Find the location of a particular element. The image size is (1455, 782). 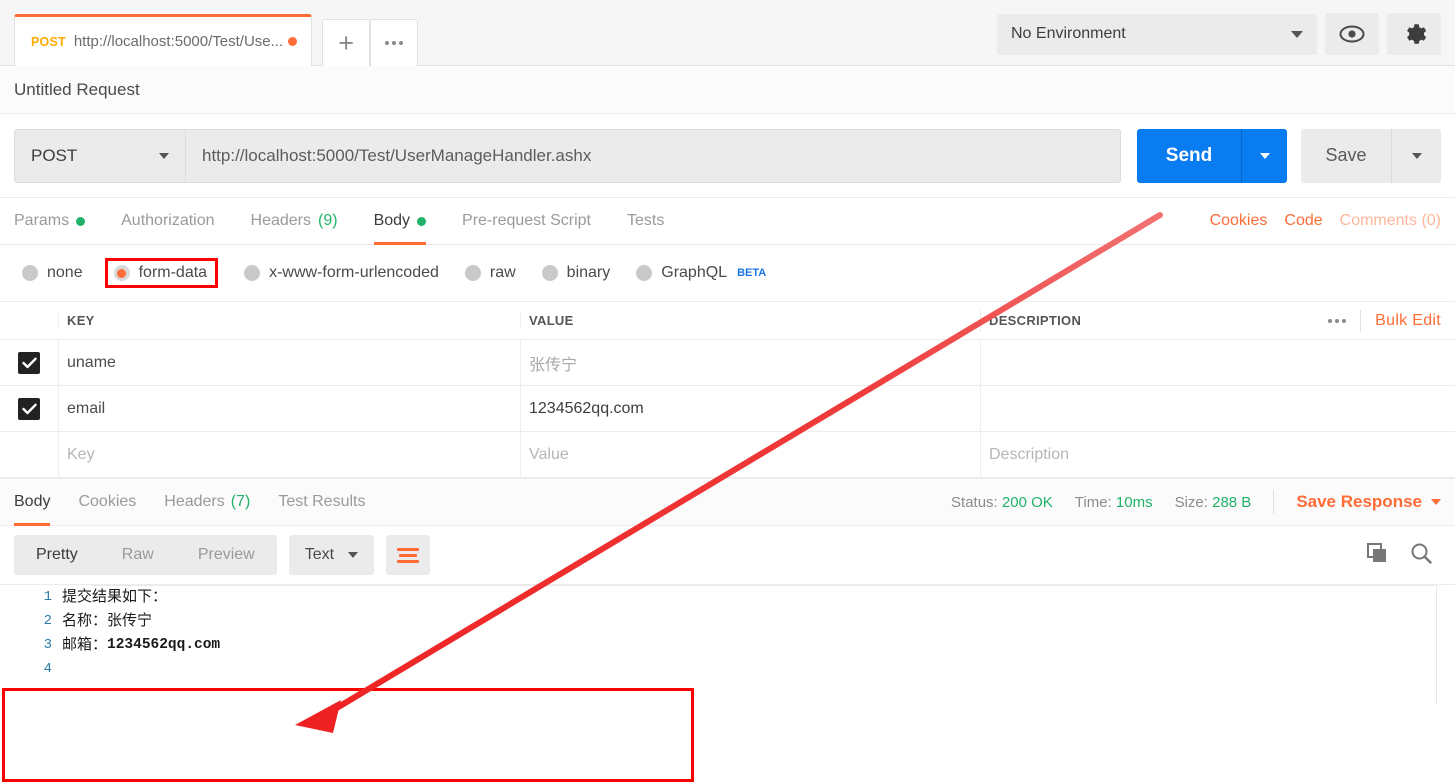

unsaved-indicator-icon is located at coordinates (293, 41).